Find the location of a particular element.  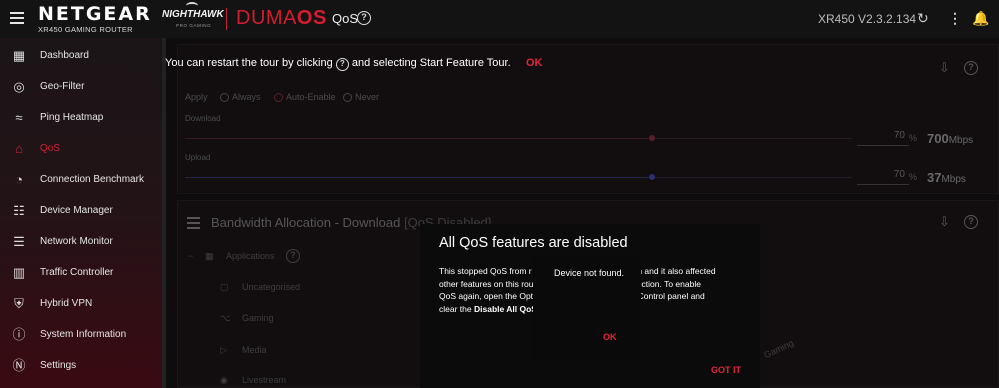

ping-heatmap-icon: ≈ is located at coordinates (19, 117).